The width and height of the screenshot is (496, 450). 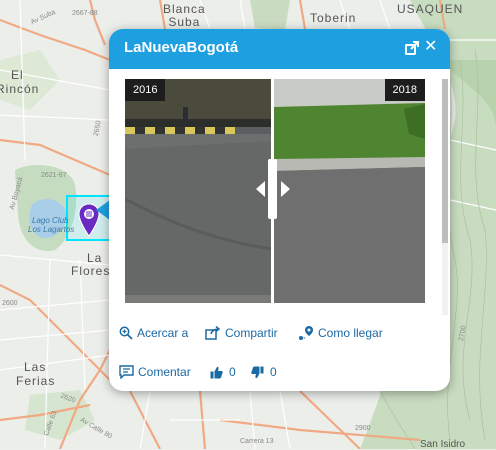 What do you see at coordinates (85, 13) in the screenshot?
I see `street-label: 2667-88` at bounding box center [85, 13].